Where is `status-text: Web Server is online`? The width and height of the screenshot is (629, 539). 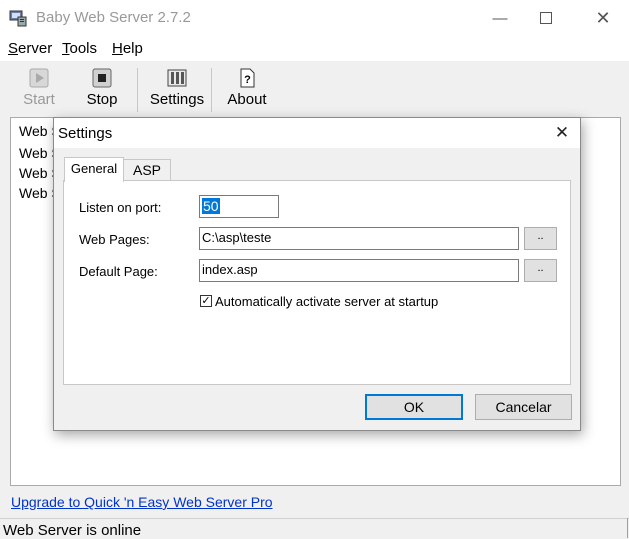
status-text: Web Server is online is located at coordinates (72, 530).